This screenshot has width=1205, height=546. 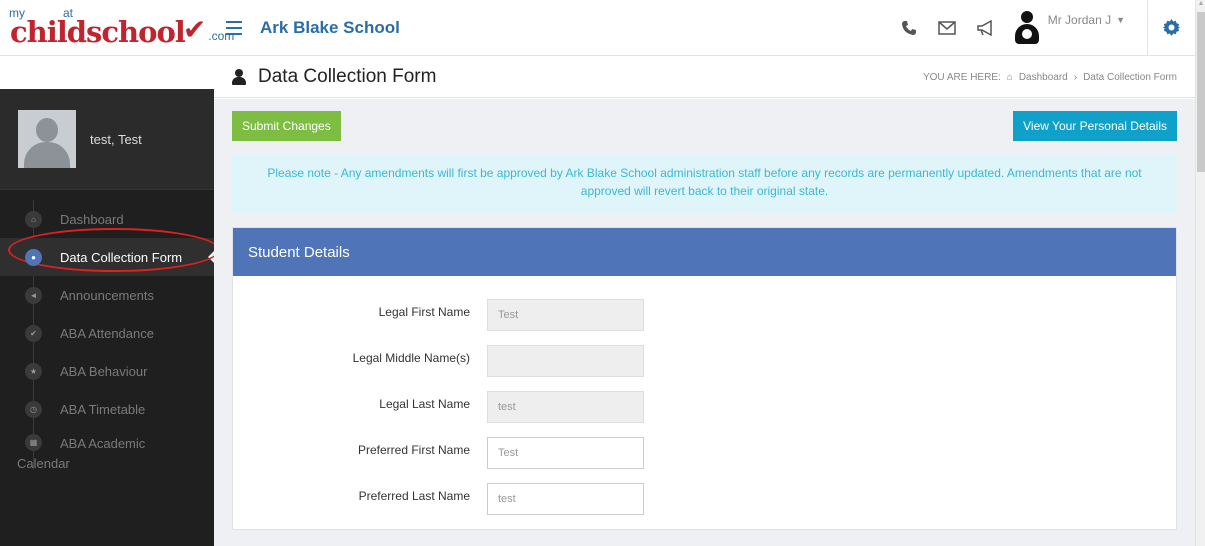 What do you see at coordinates (33, 442) in the screenshot?
I see `calendar-icon: ▦` at bounding box center [33, 442].